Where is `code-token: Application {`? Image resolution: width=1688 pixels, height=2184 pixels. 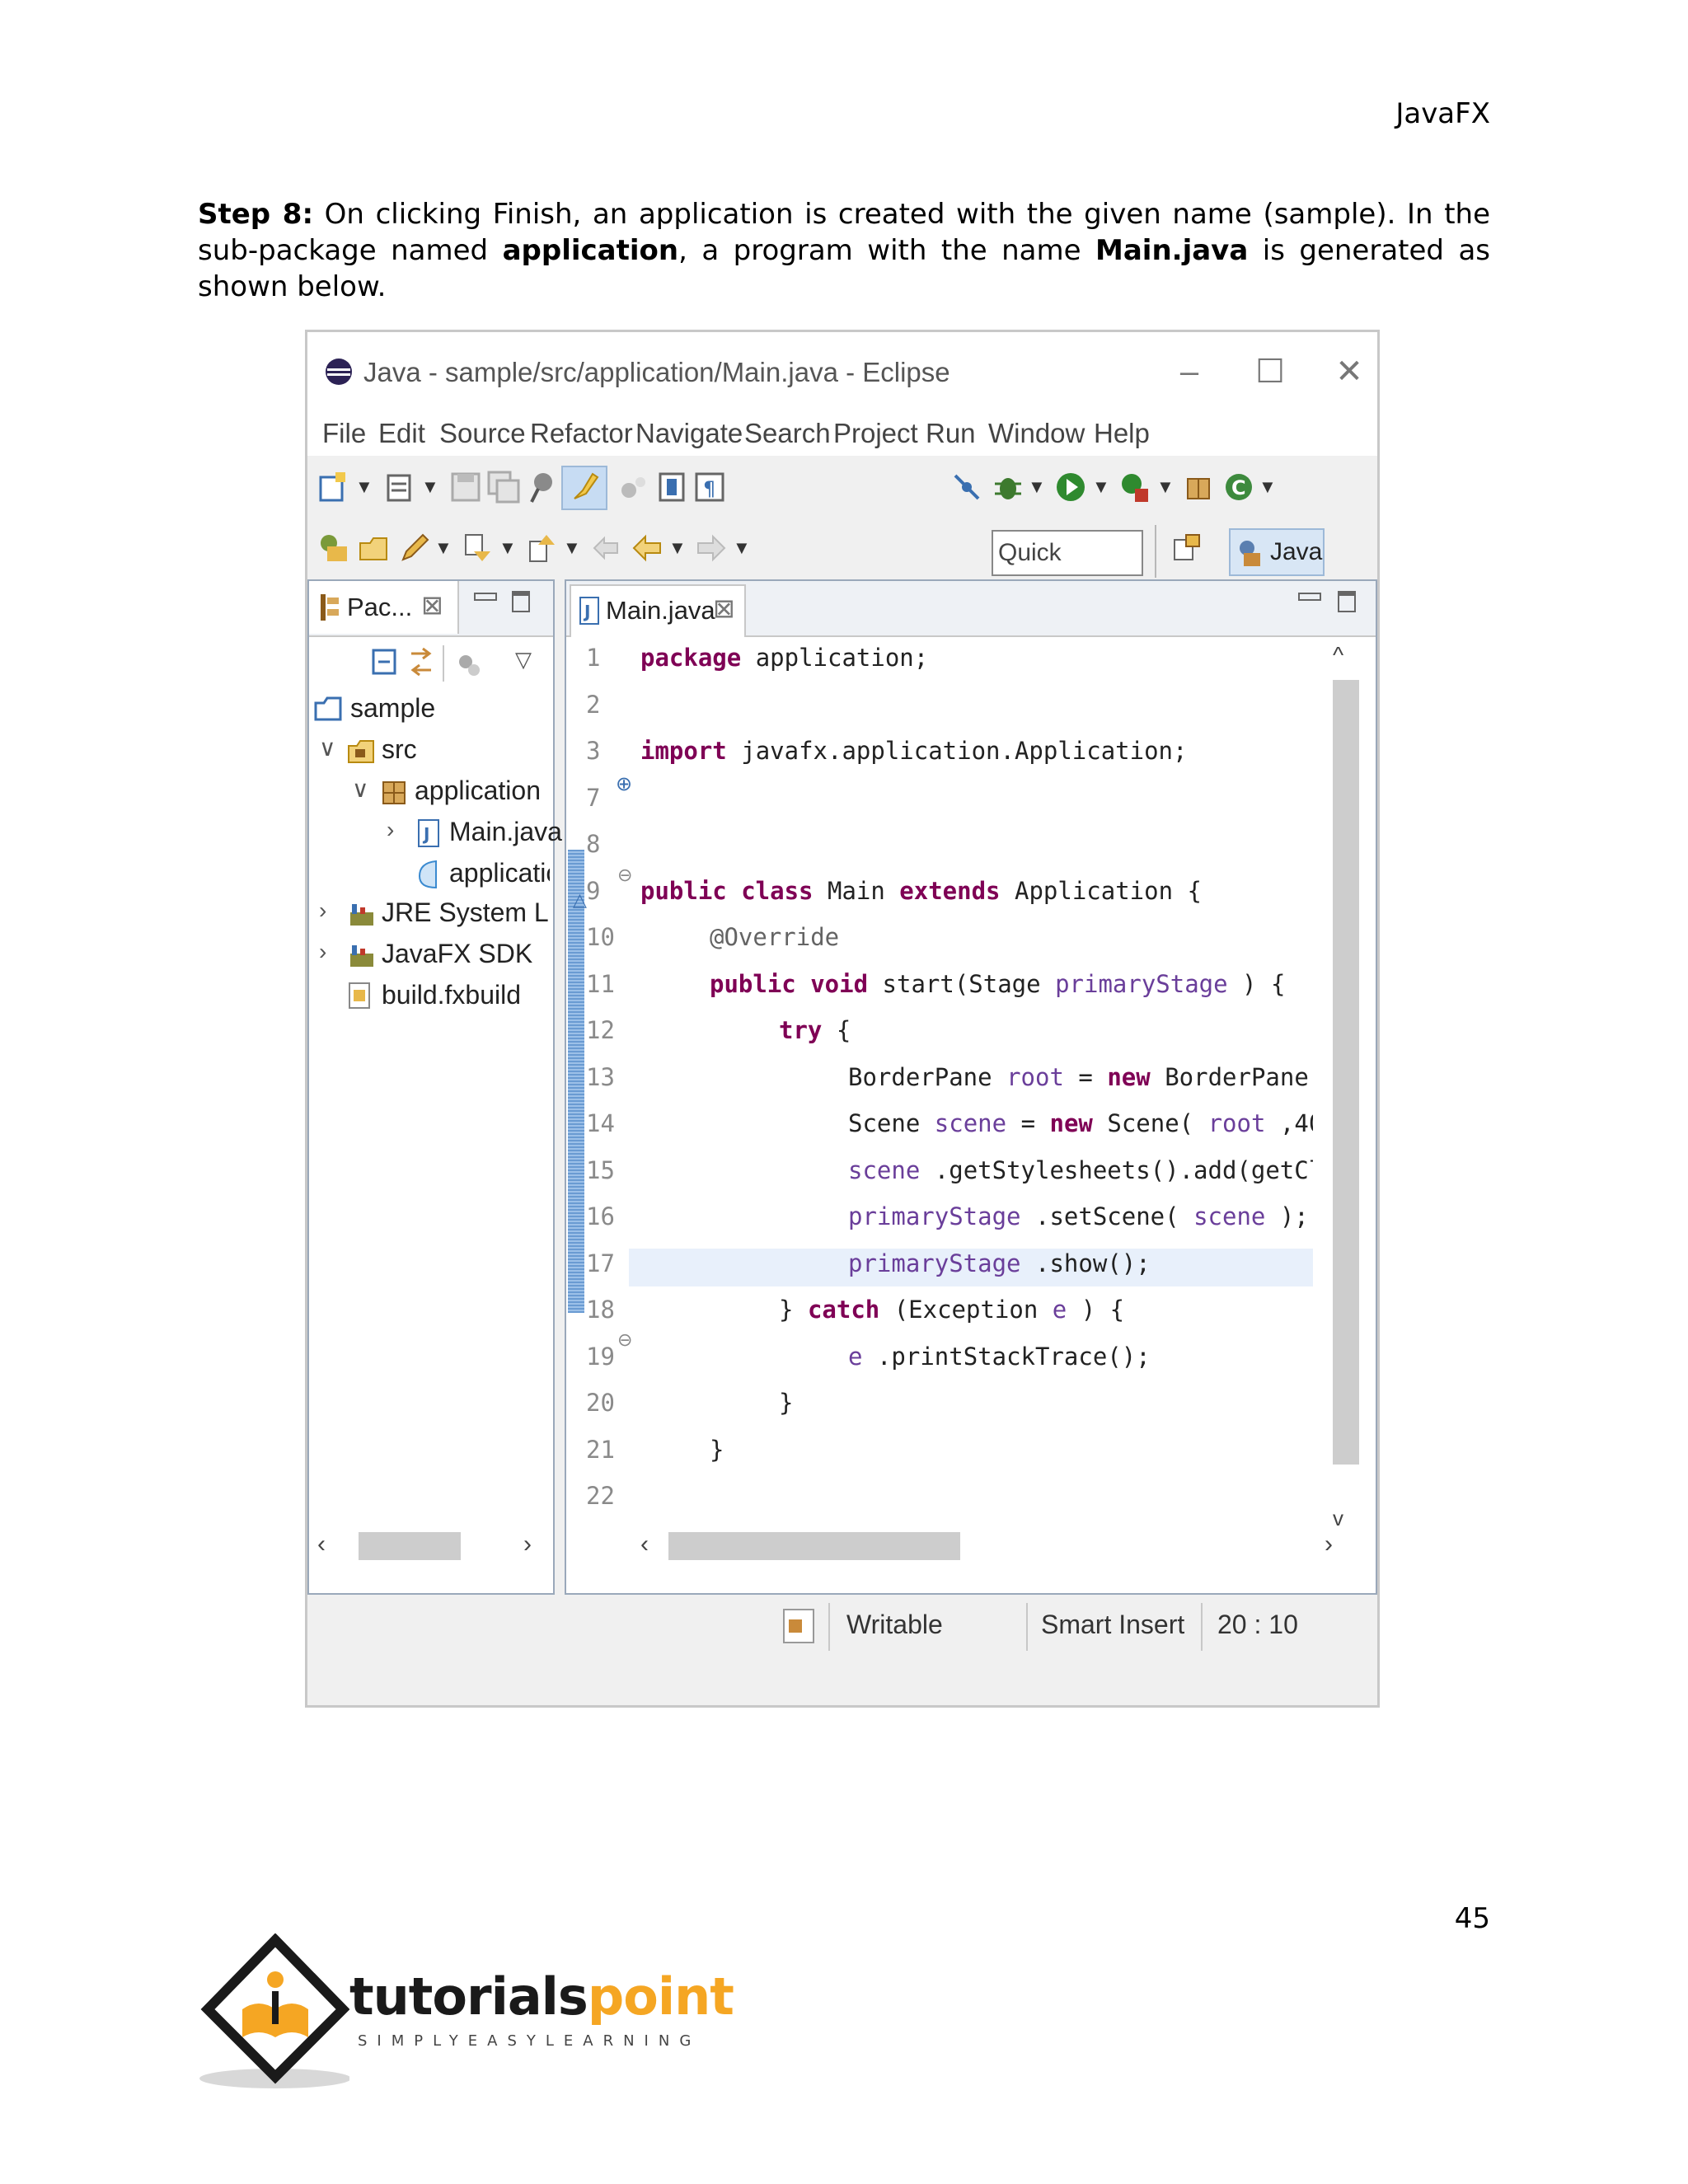
code-token: Application { is located at coordinates (1108, 890).